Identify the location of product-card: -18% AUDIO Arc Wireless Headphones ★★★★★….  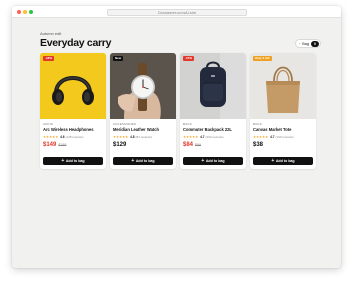
(73, 111).